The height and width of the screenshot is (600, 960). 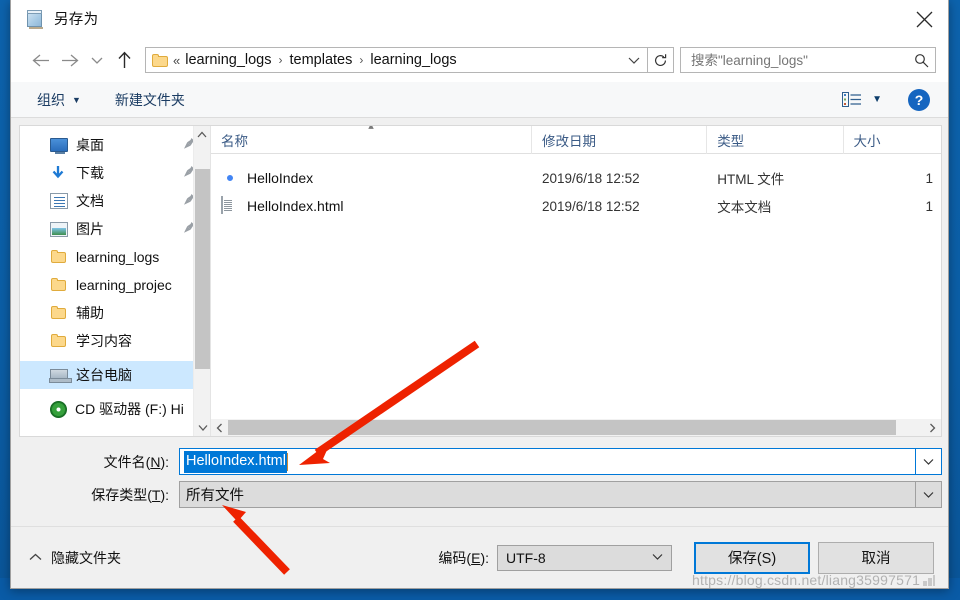 What do you see at coordinates (921, 60) in the screenshot?
I see `search-icon` at bounding box center [921, 60].